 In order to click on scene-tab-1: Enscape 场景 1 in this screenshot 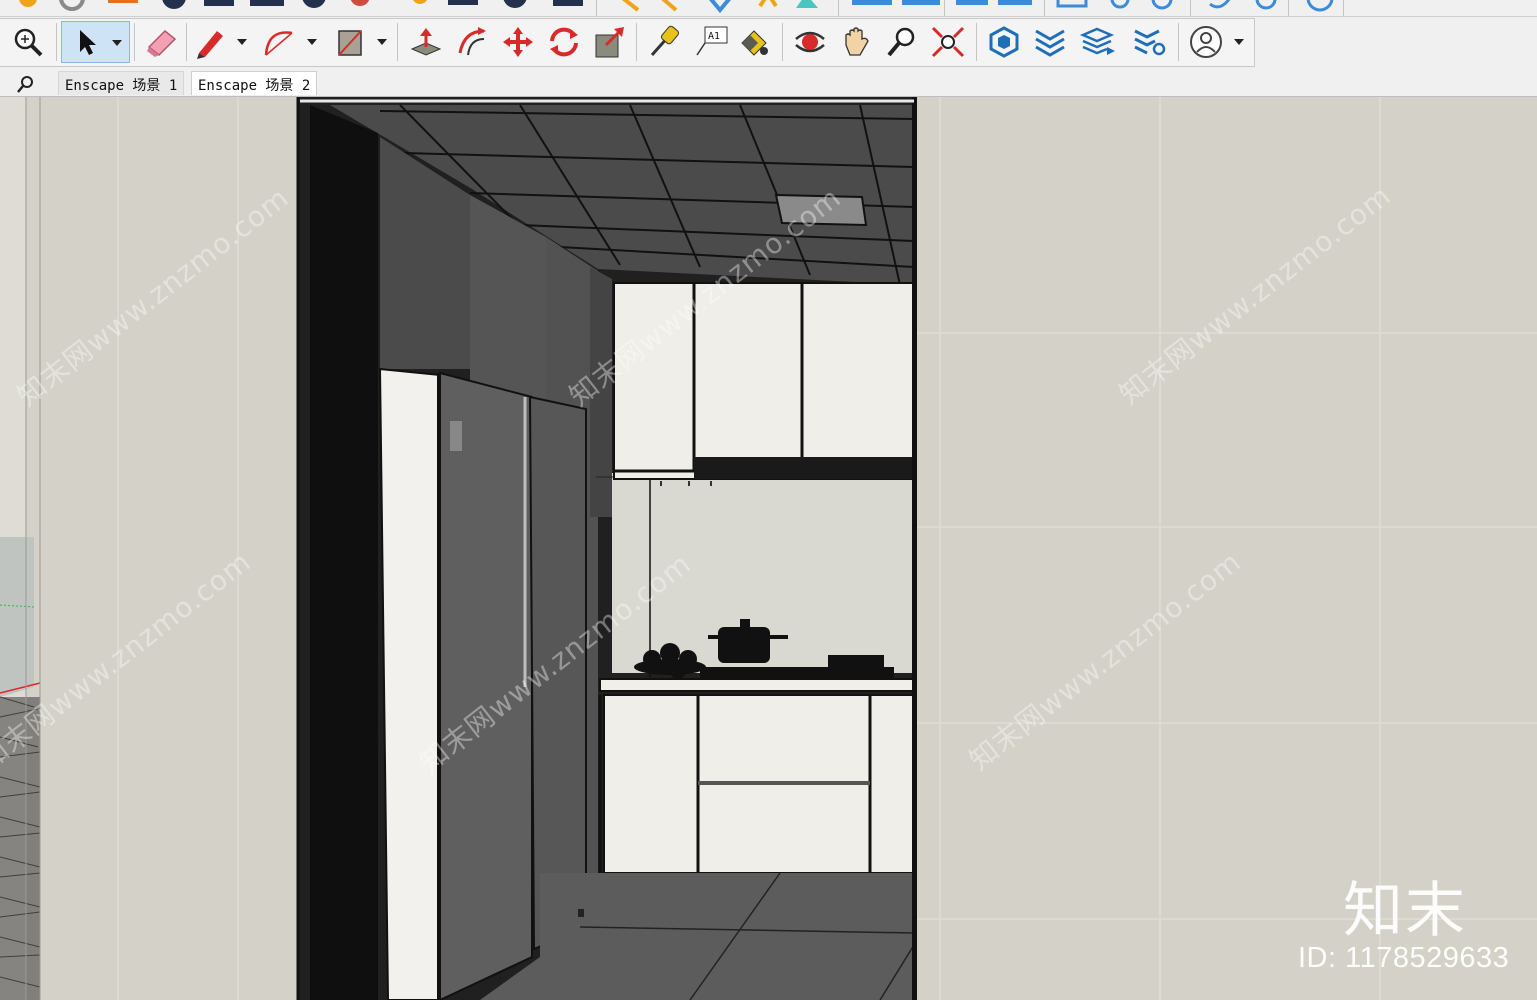, I will do `click(121, 83)`.